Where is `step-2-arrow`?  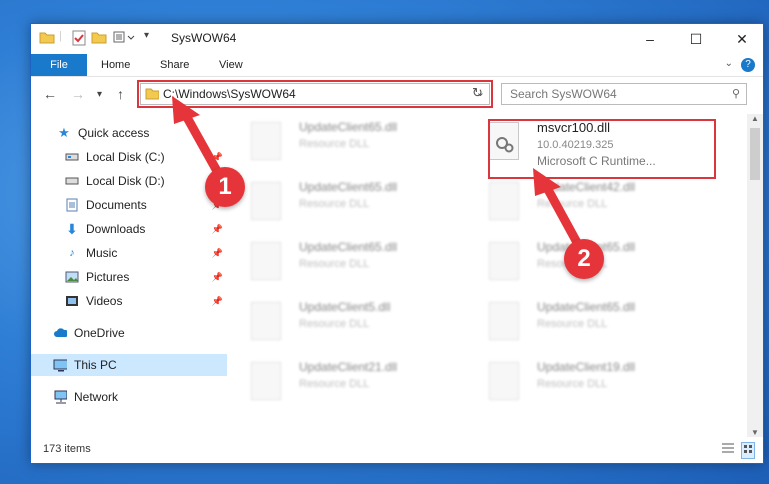 step-2-arrow is located at coordinates (559, 210).